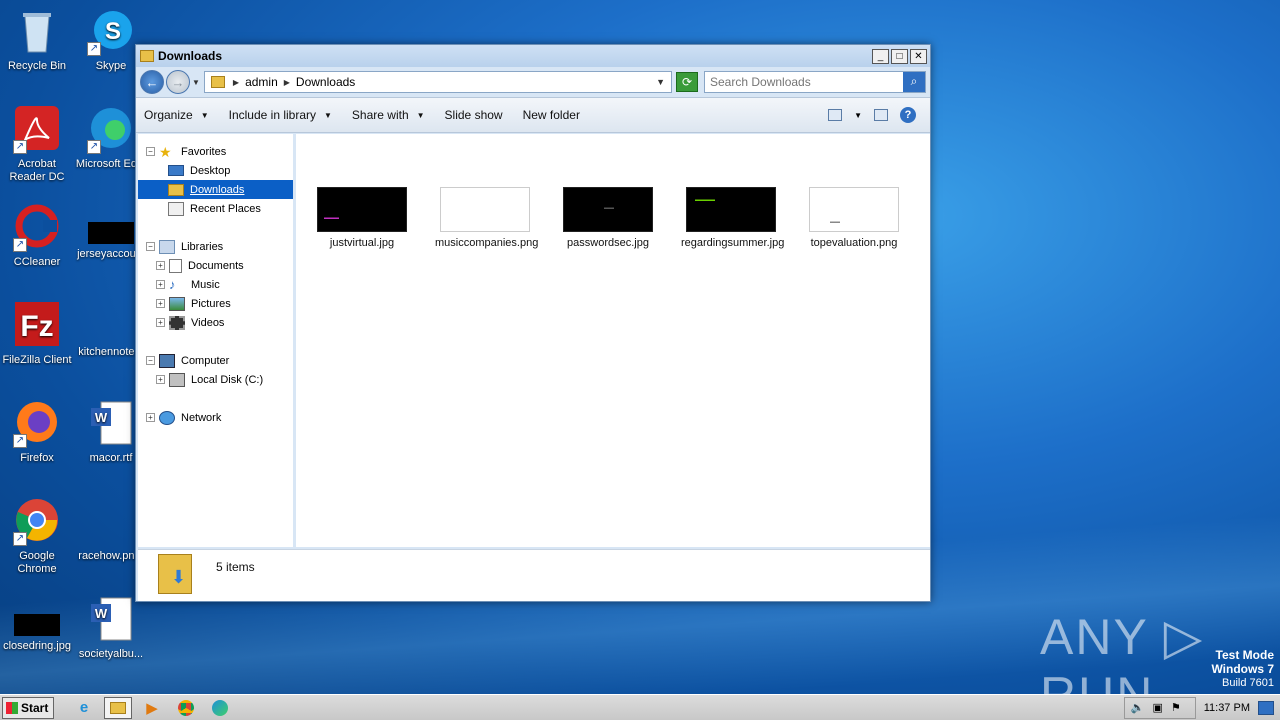 The image size is (1280, 720). Describe the element at coordinates (474, 115) in the screenshot. I see `slide-show-button: Slide show` at that location.